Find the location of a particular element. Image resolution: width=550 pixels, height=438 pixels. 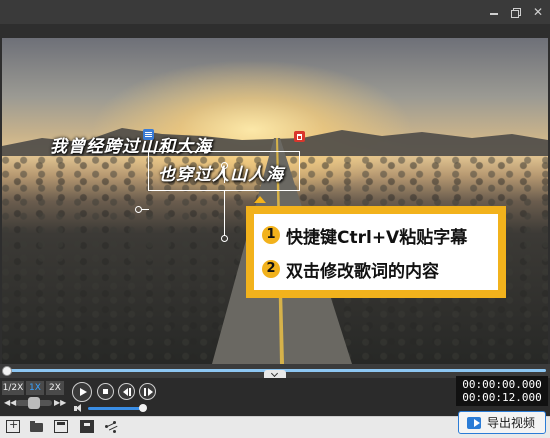

tip-item-2: 2 双击修改歌词的内容 is located at coordinates (350, 269).